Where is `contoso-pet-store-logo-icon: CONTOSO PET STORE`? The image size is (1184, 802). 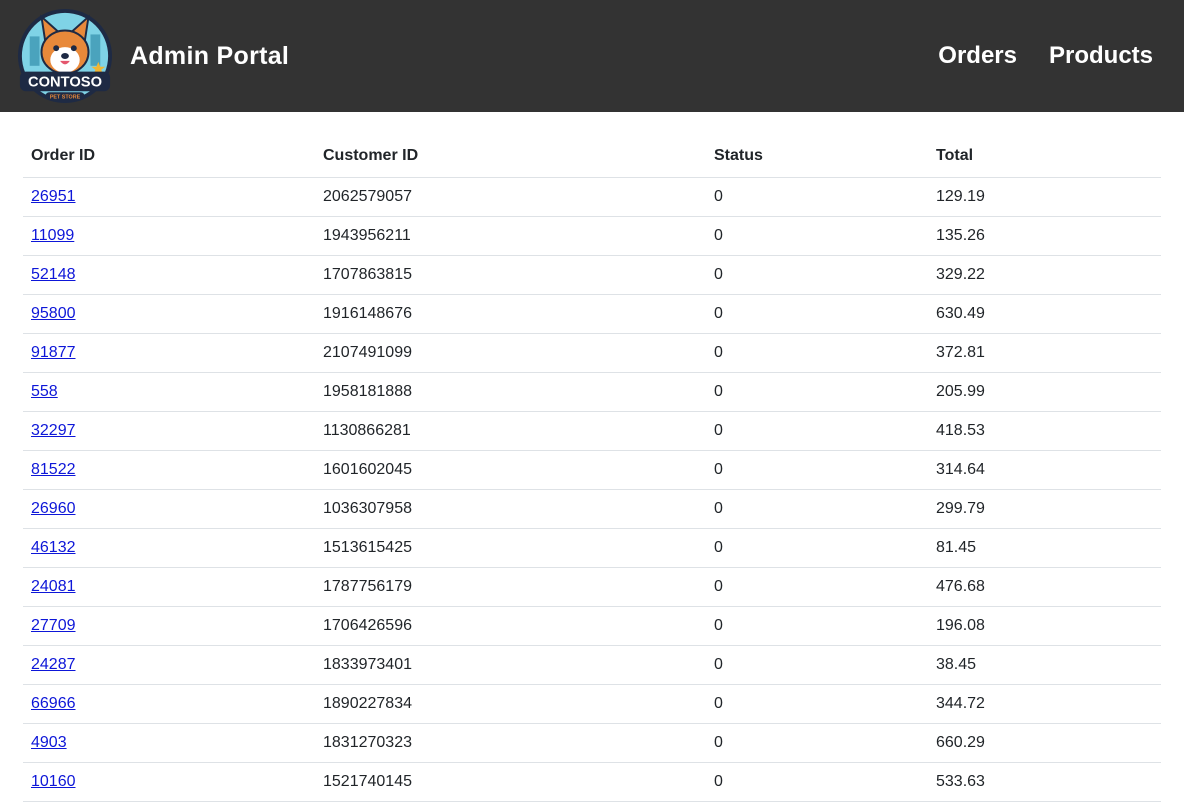 contoso-pet-store-logo-icon: CONTOSO PET STORE is located at coordinates (65, 56).